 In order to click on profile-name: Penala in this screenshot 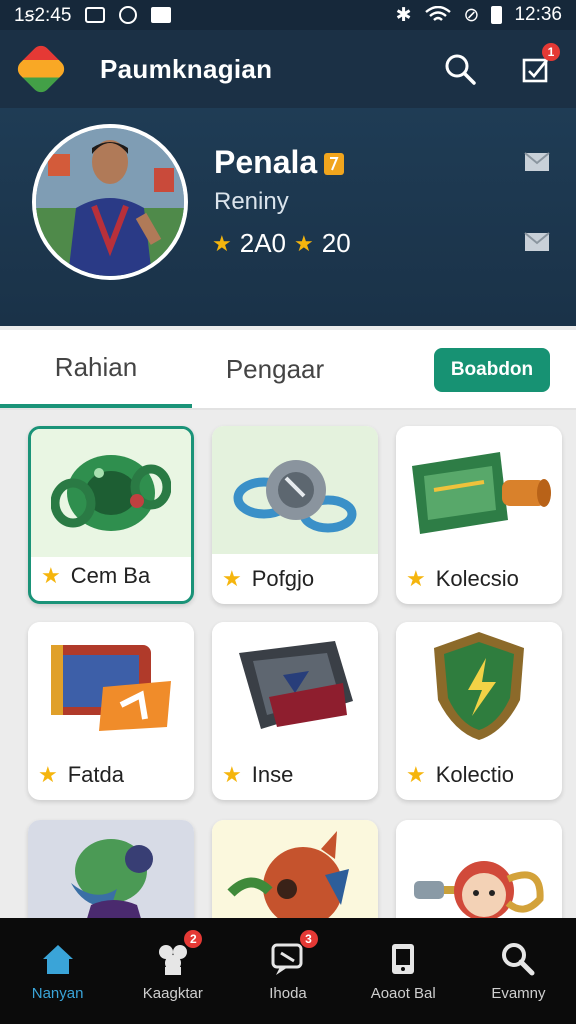, I will do `click(266, 162)`.